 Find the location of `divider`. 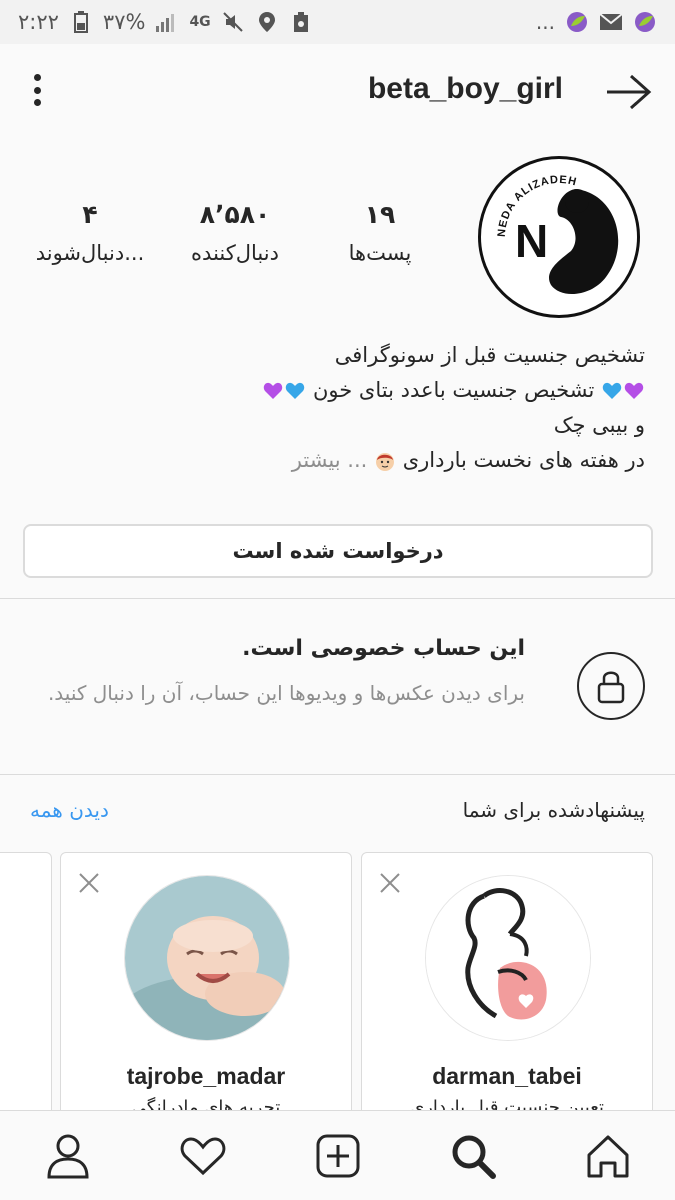

divider is located at coordinates (337, 598).